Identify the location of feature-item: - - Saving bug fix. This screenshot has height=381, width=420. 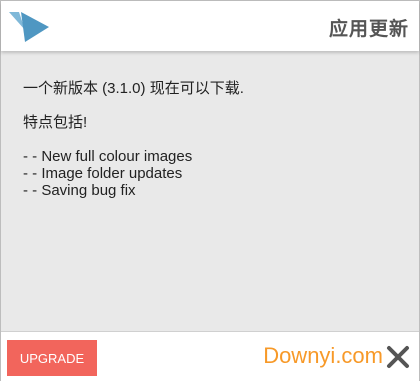
(79, 190).